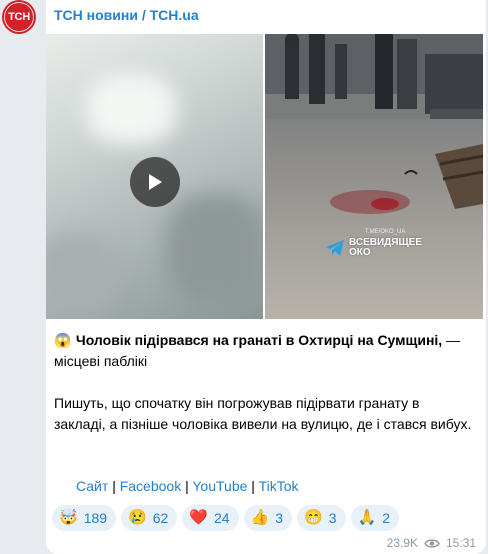  Describe the element at coordinates (68, 517) in the screenshot. I see `exploding-head-icon: 🤯` at that location.